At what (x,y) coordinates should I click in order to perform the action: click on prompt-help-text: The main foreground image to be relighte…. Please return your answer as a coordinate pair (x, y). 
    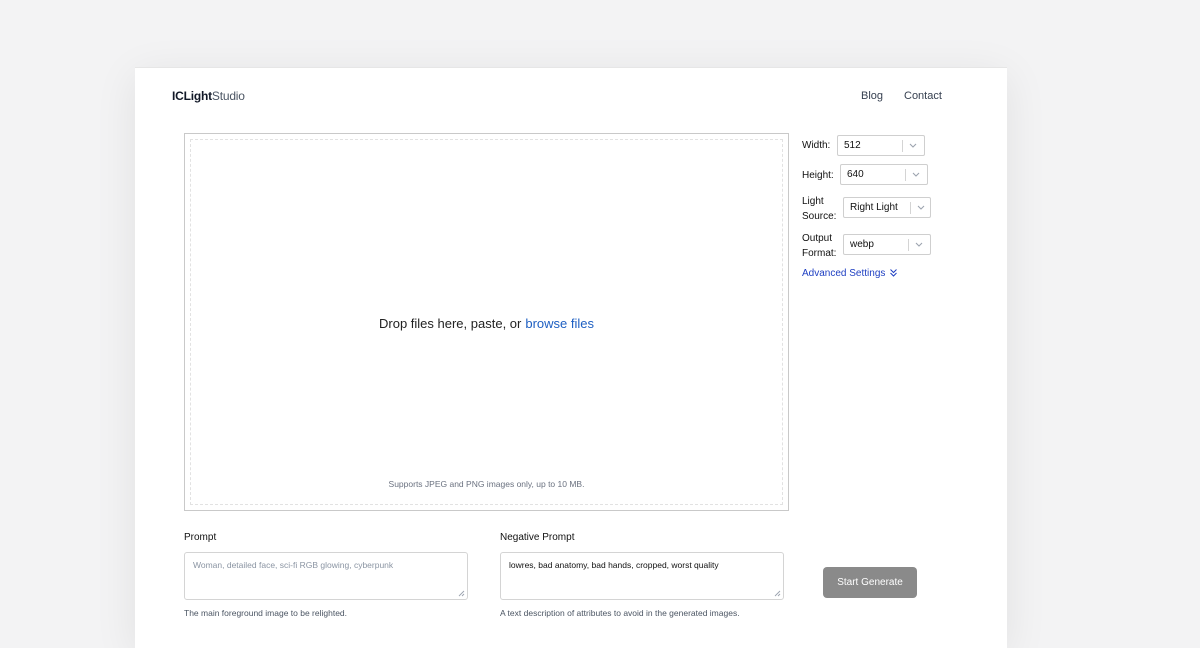
    Looking at the image, I should click on (266, 613).